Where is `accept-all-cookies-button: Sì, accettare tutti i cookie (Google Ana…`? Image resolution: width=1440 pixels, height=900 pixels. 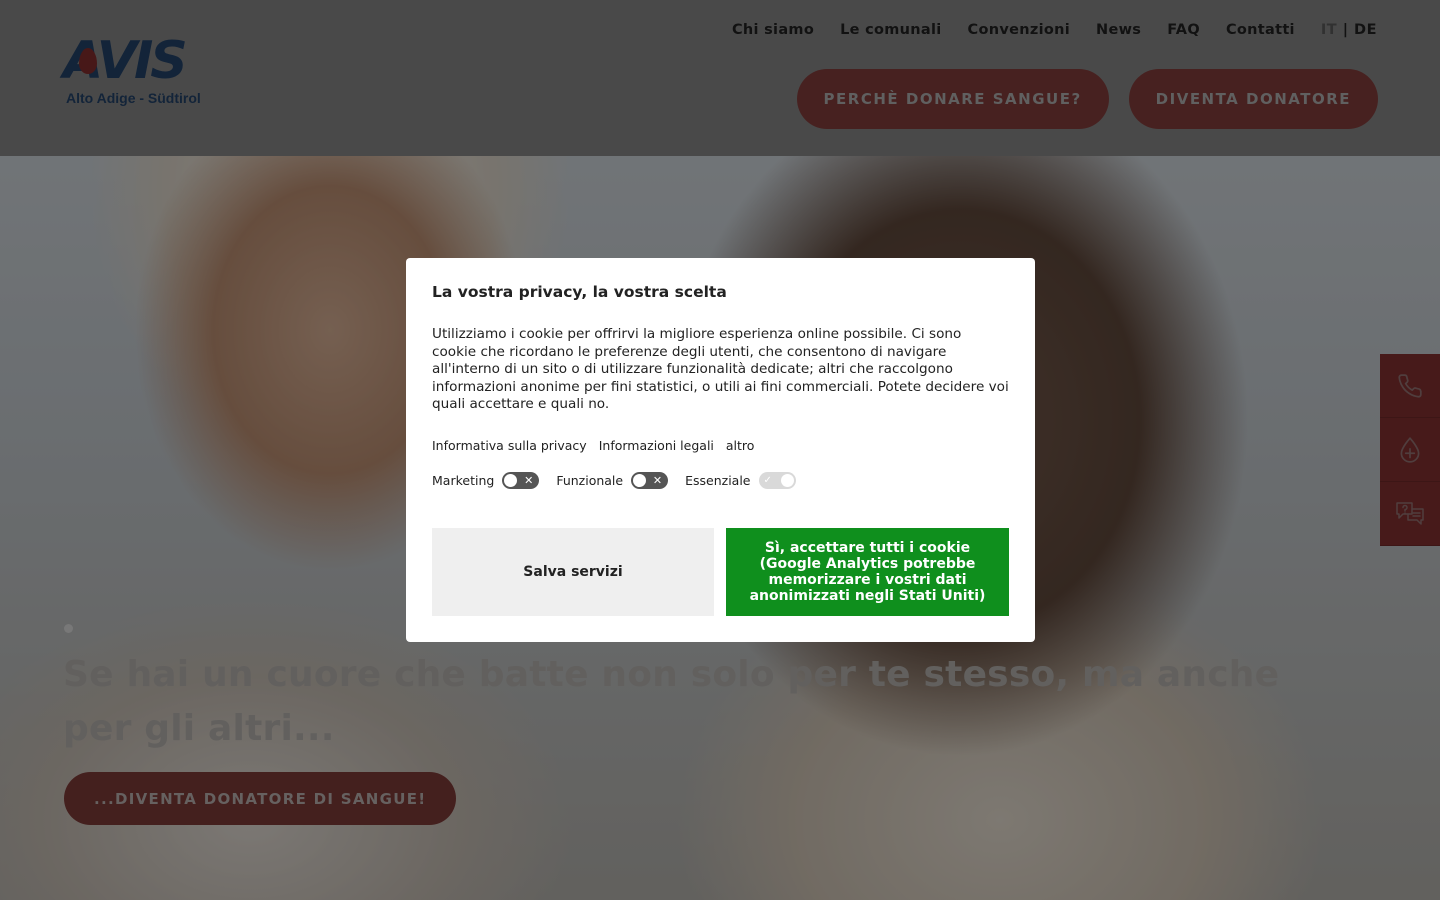
accept-all-cookies-button: Sì, accettare tutti i cookie (Google Ana… is located at coordinates (867, 572).